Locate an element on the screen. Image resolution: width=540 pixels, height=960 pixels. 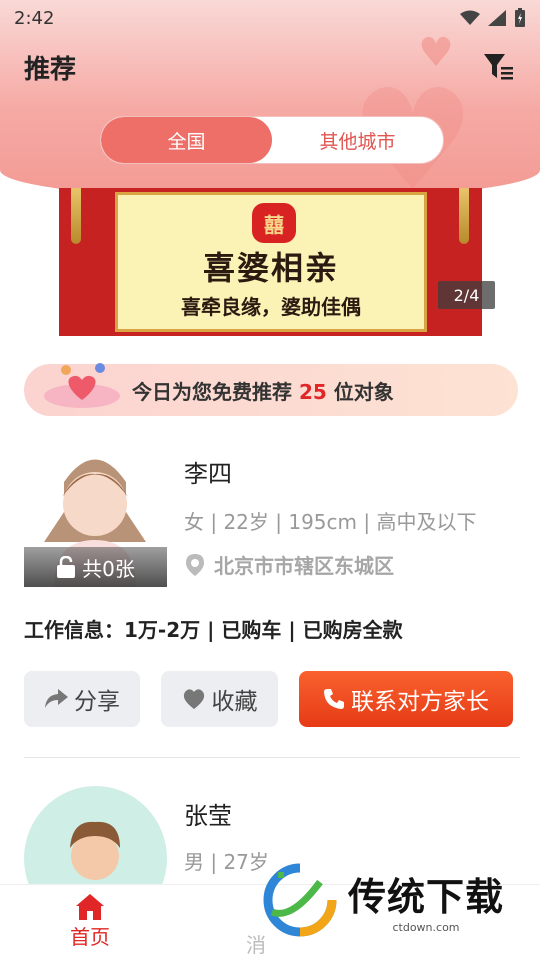
location-label: 北京市市辖区东城区 is located at coordinates (304, 566).